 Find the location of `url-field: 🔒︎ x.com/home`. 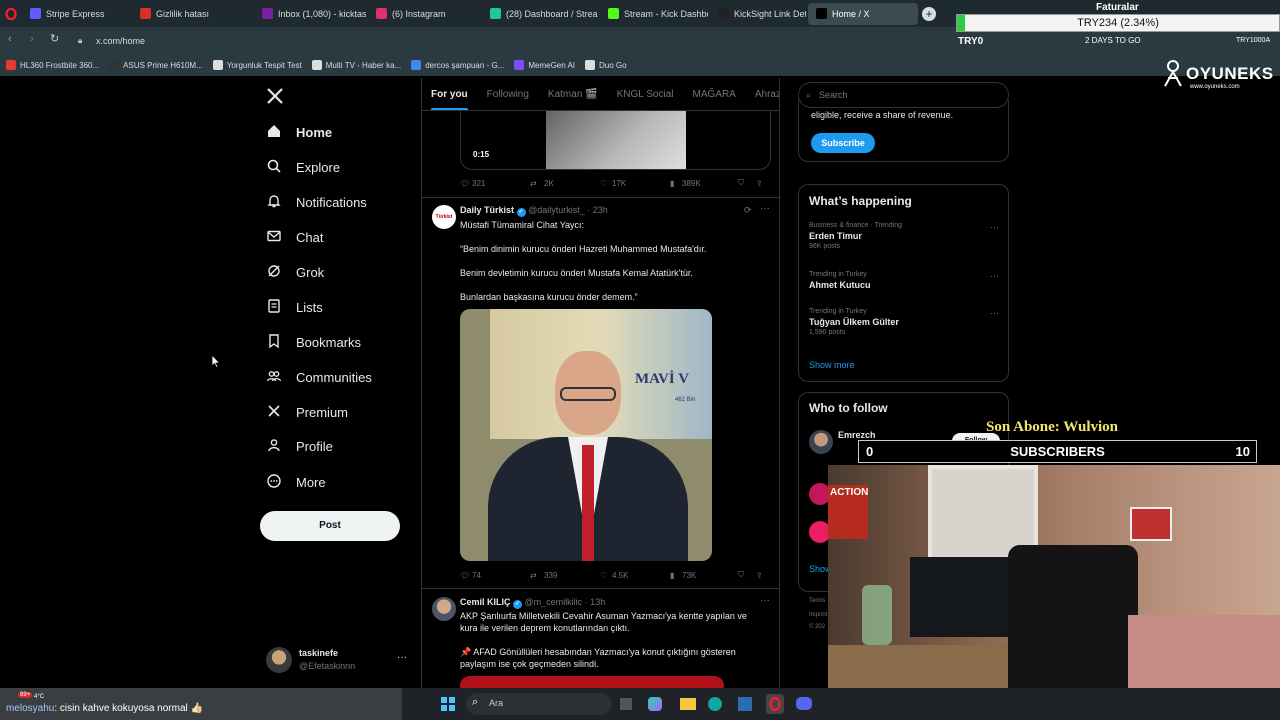

url-field: 🔒︎ x.com/home is located at coordinates (512, 41).